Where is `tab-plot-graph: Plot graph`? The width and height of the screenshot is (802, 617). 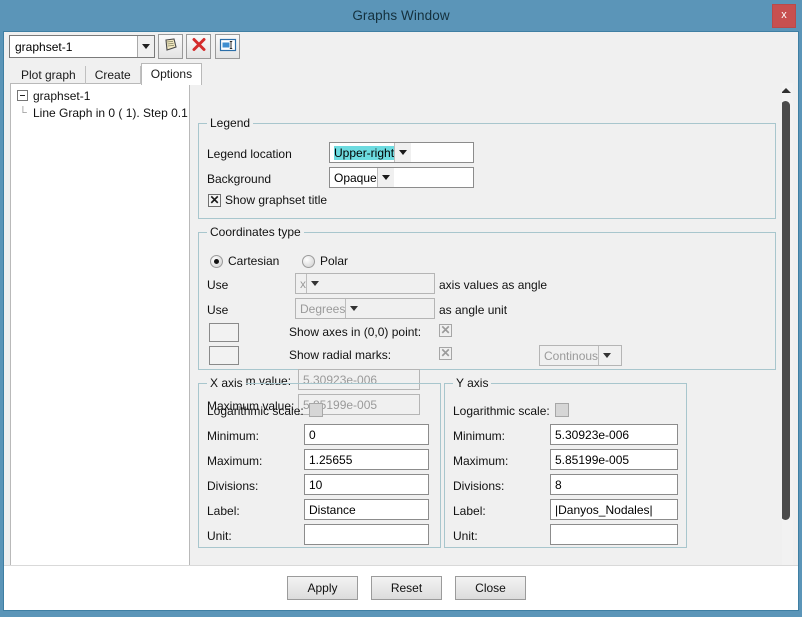 tab-plot-graph: Plot graph is located at coordinates (49, 75).